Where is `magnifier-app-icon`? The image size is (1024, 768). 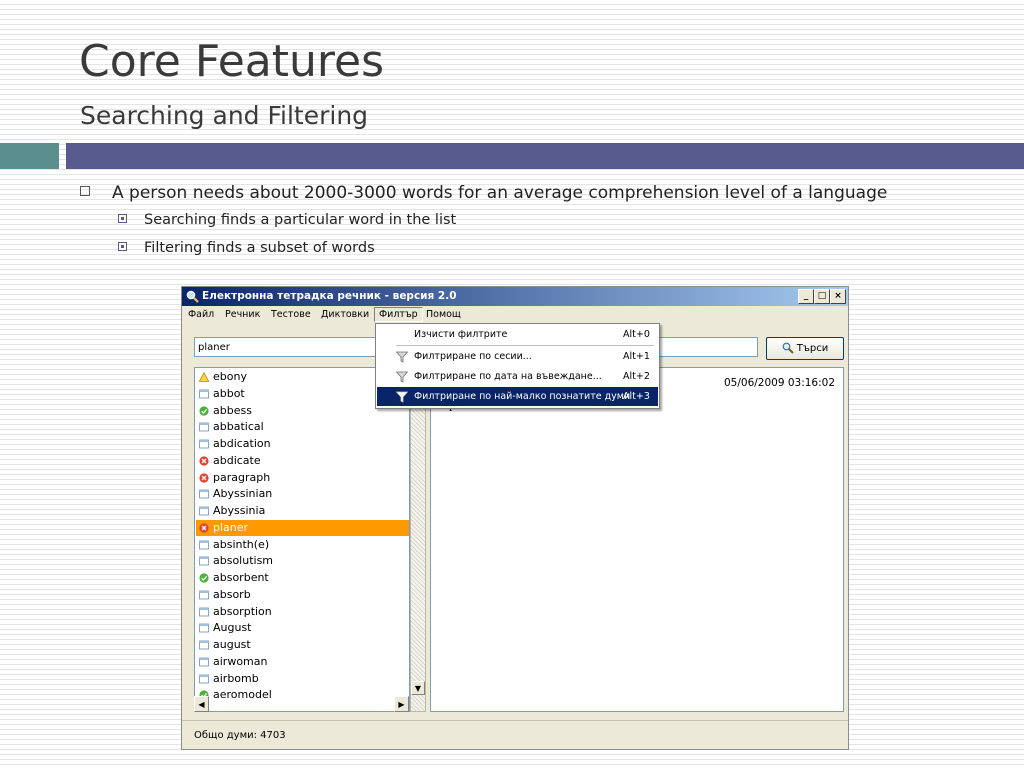
magnifier-app-icon is located at coordinates (192, 296).